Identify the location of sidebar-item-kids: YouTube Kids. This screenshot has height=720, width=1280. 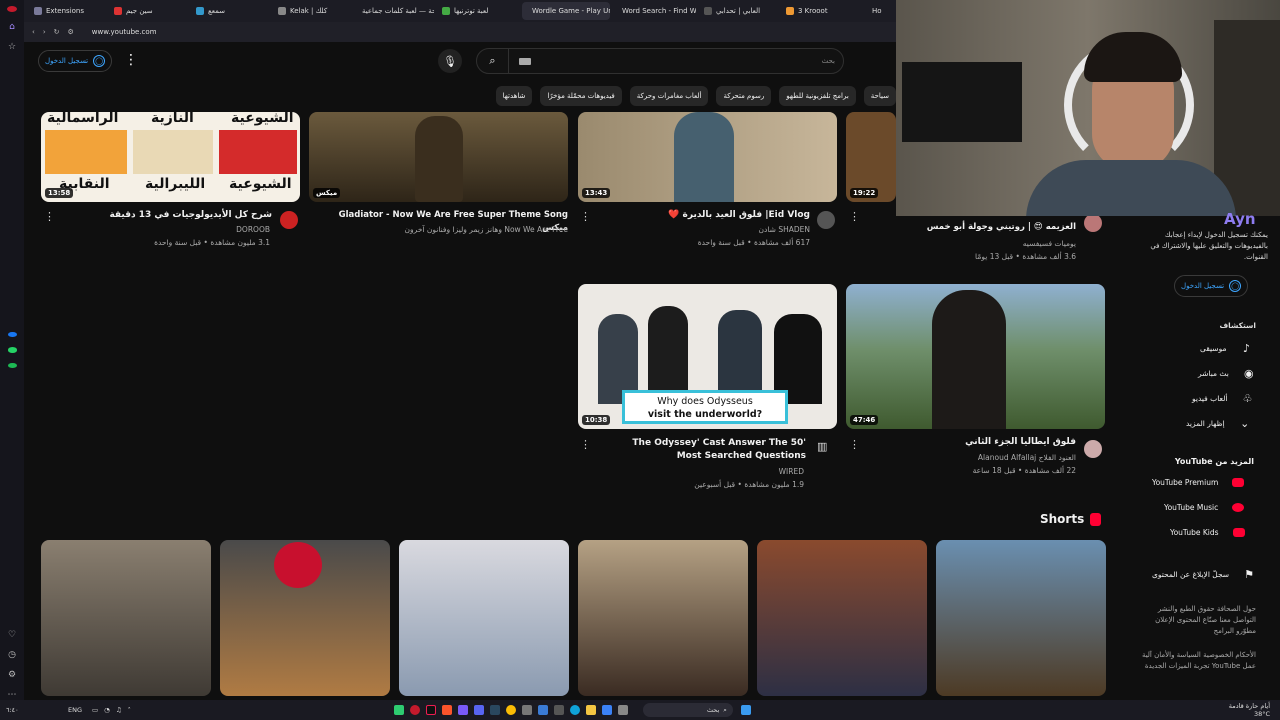
(1207, 532).